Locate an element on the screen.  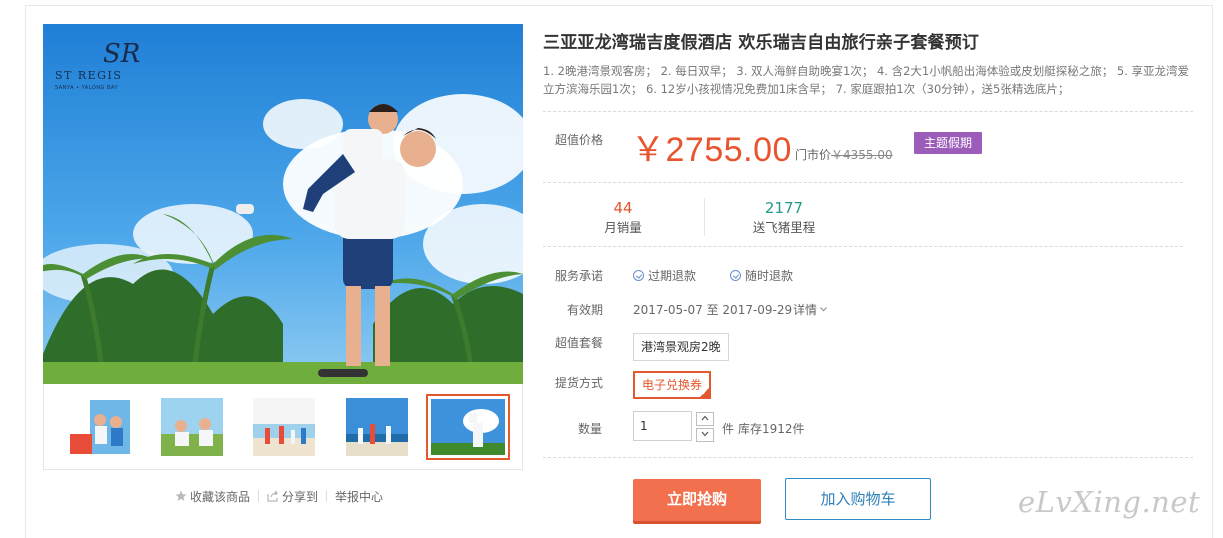
add-to-cart-button: 加入购物车 is located at coordinates (858, 499).